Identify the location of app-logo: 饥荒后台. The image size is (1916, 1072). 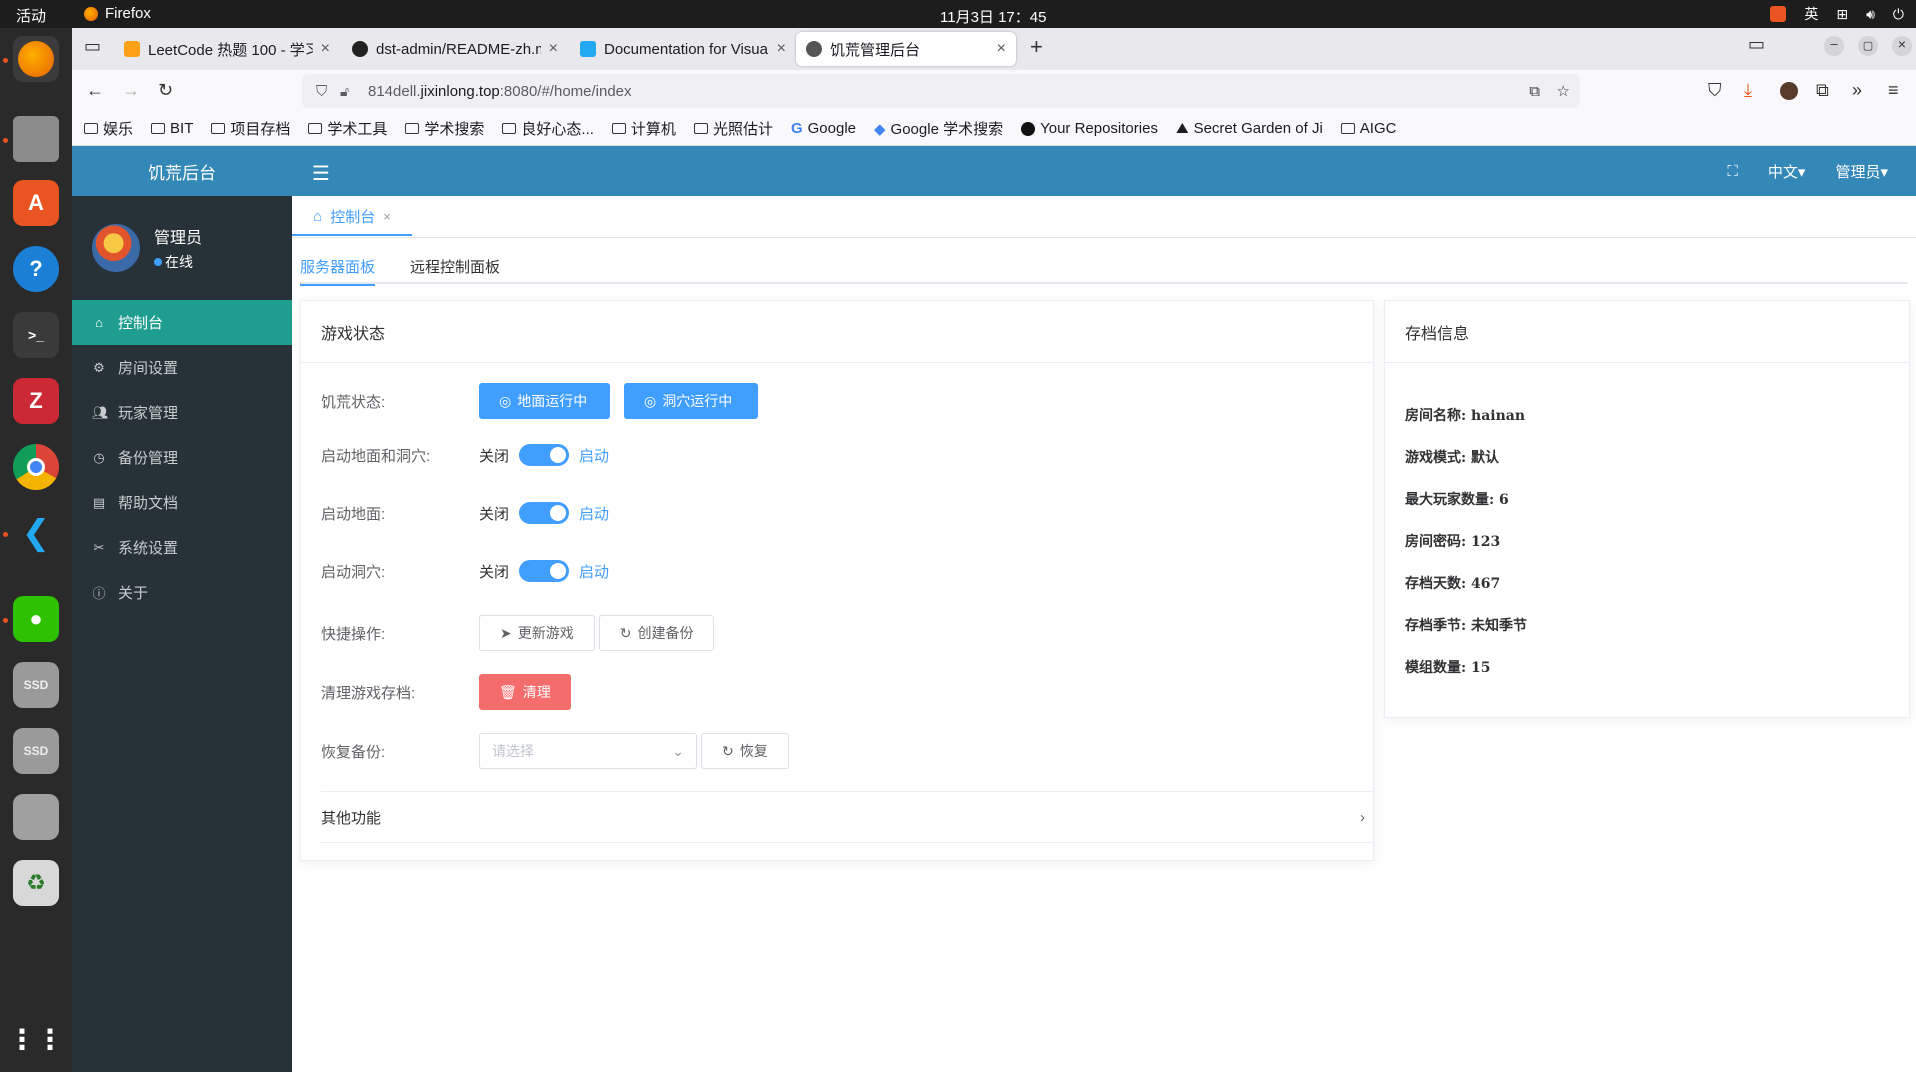
(182, 171).